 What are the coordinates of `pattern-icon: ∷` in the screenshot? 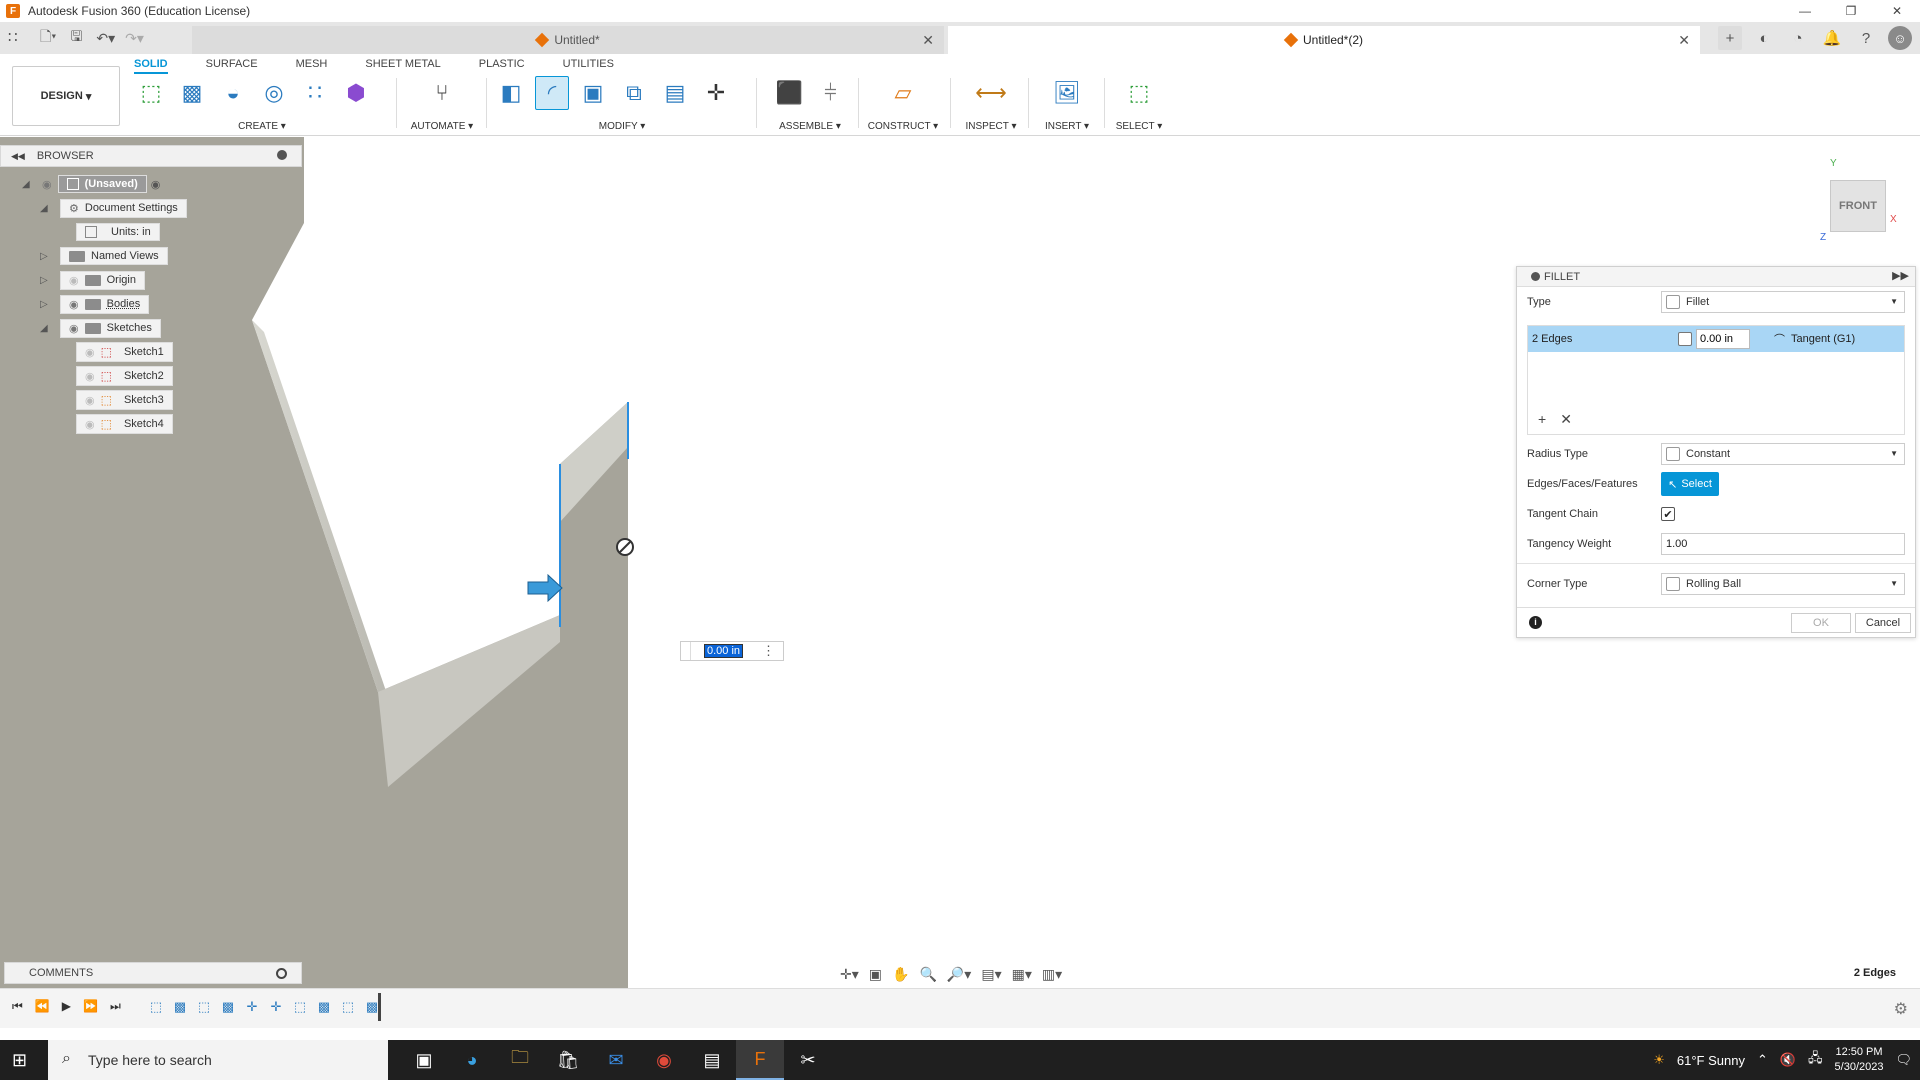 It's located at (315, 93).